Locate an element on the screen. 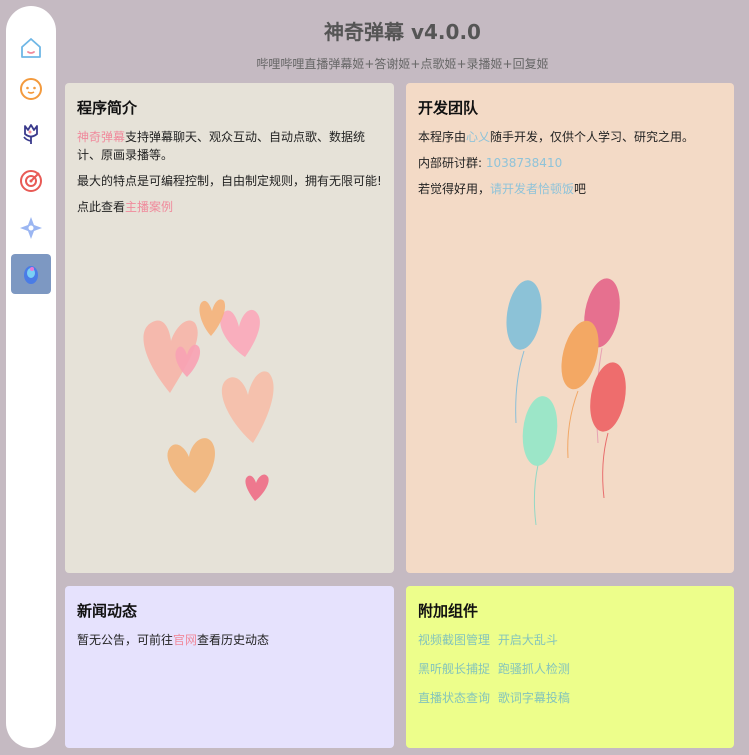 Image resolution: width=749 pixels, height=755 pixels. addon-link-video-screenshot: 视频截图管理 is located at coordinates (454, 640).